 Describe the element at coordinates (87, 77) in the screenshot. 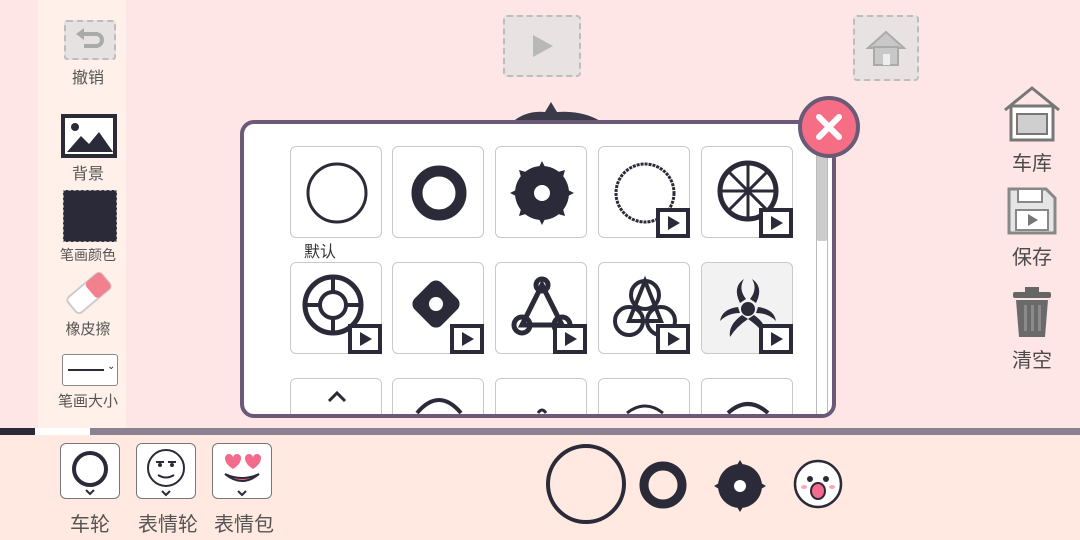

I see `undo-label: 撤销` at that location.